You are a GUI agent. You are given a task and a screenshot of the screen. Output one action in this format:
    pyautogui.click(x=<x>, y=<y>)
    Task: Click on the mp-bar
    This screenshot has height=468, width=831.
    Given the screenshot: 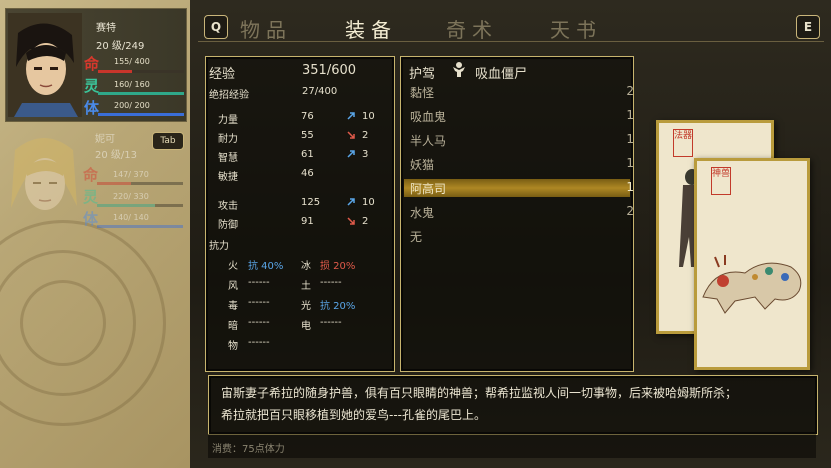 What is the action you would take?
    pyautogui.click(x=141, y=93)
    